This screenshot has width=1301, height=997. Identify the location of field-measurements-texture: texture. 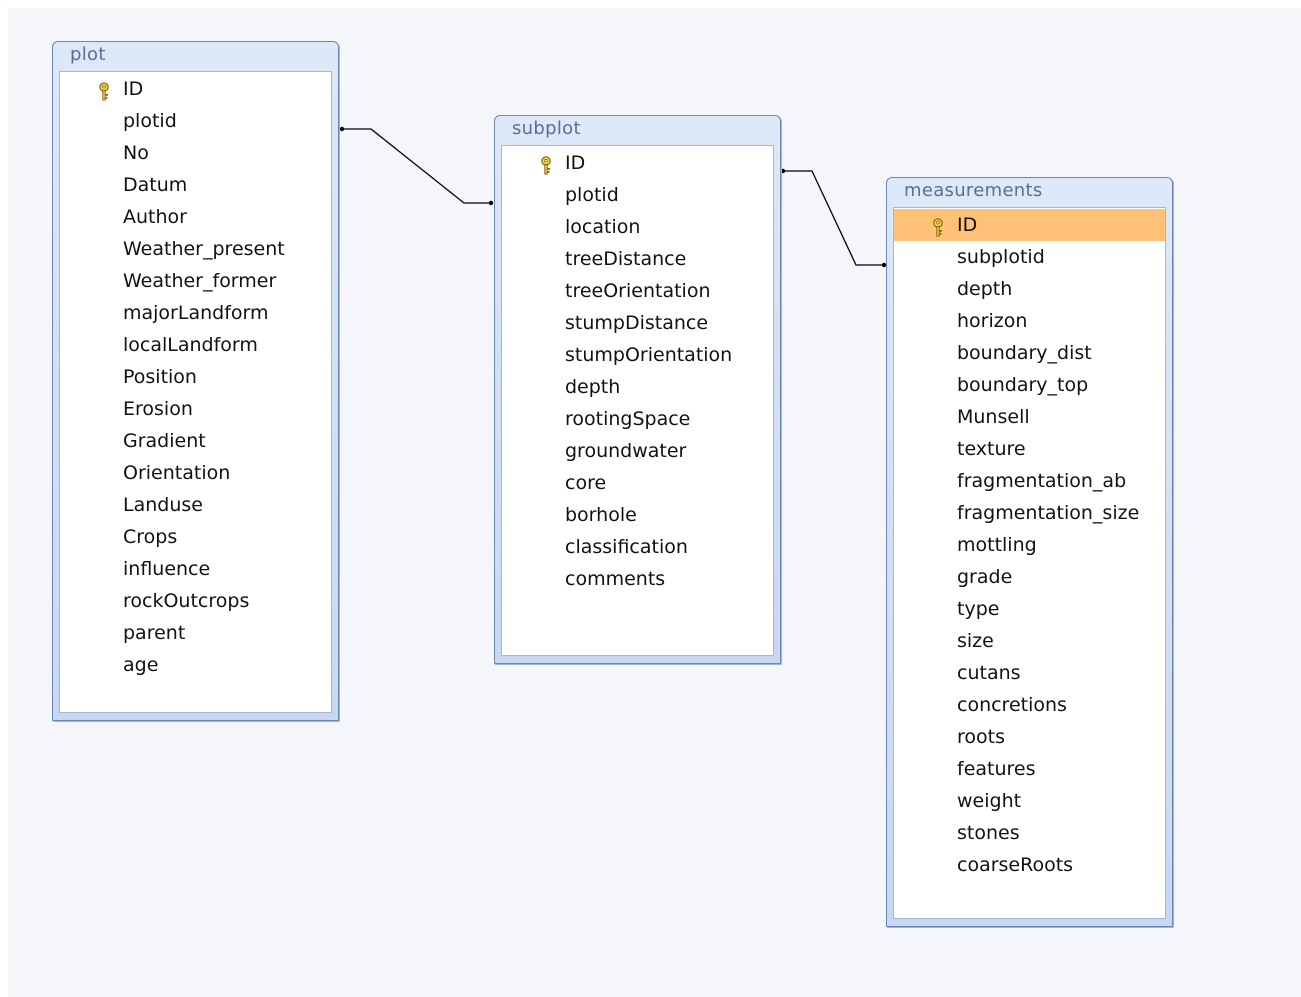
(1029, 449).